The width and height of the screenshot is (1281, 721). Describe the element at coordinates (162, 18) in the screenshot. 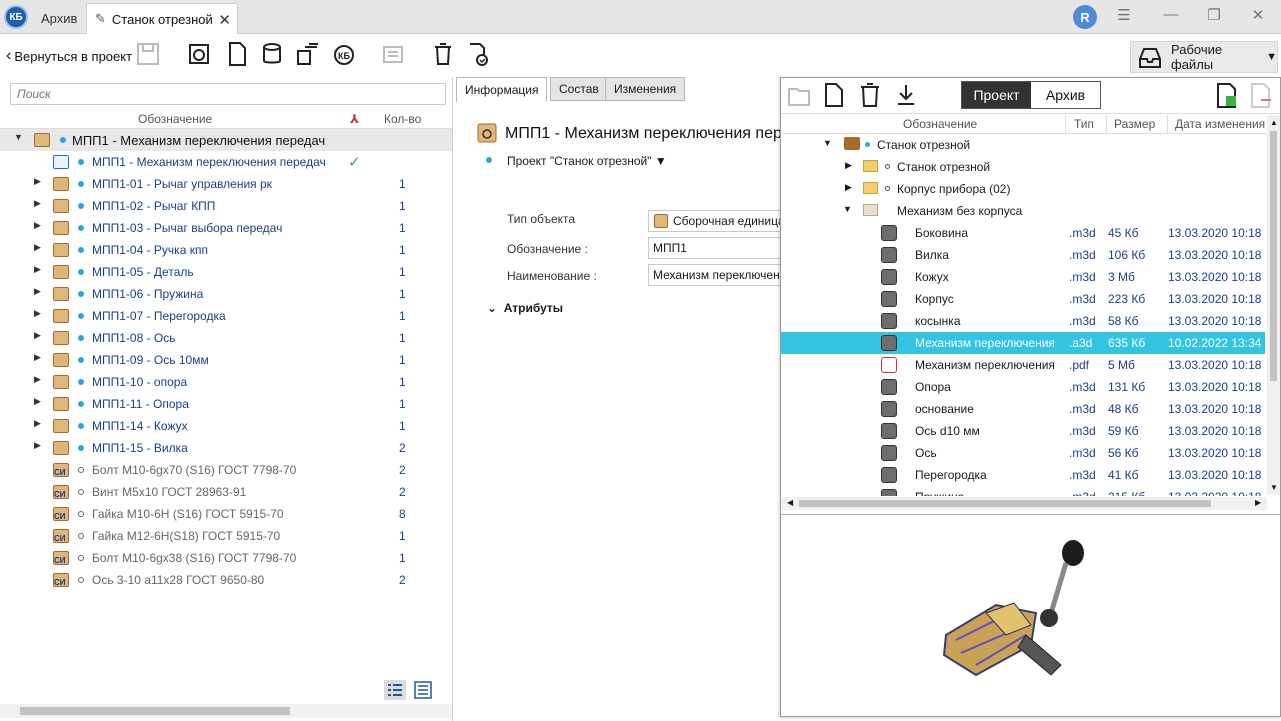

I see `tab-lathe: ✎ Станок отрезной ✕` at that location.